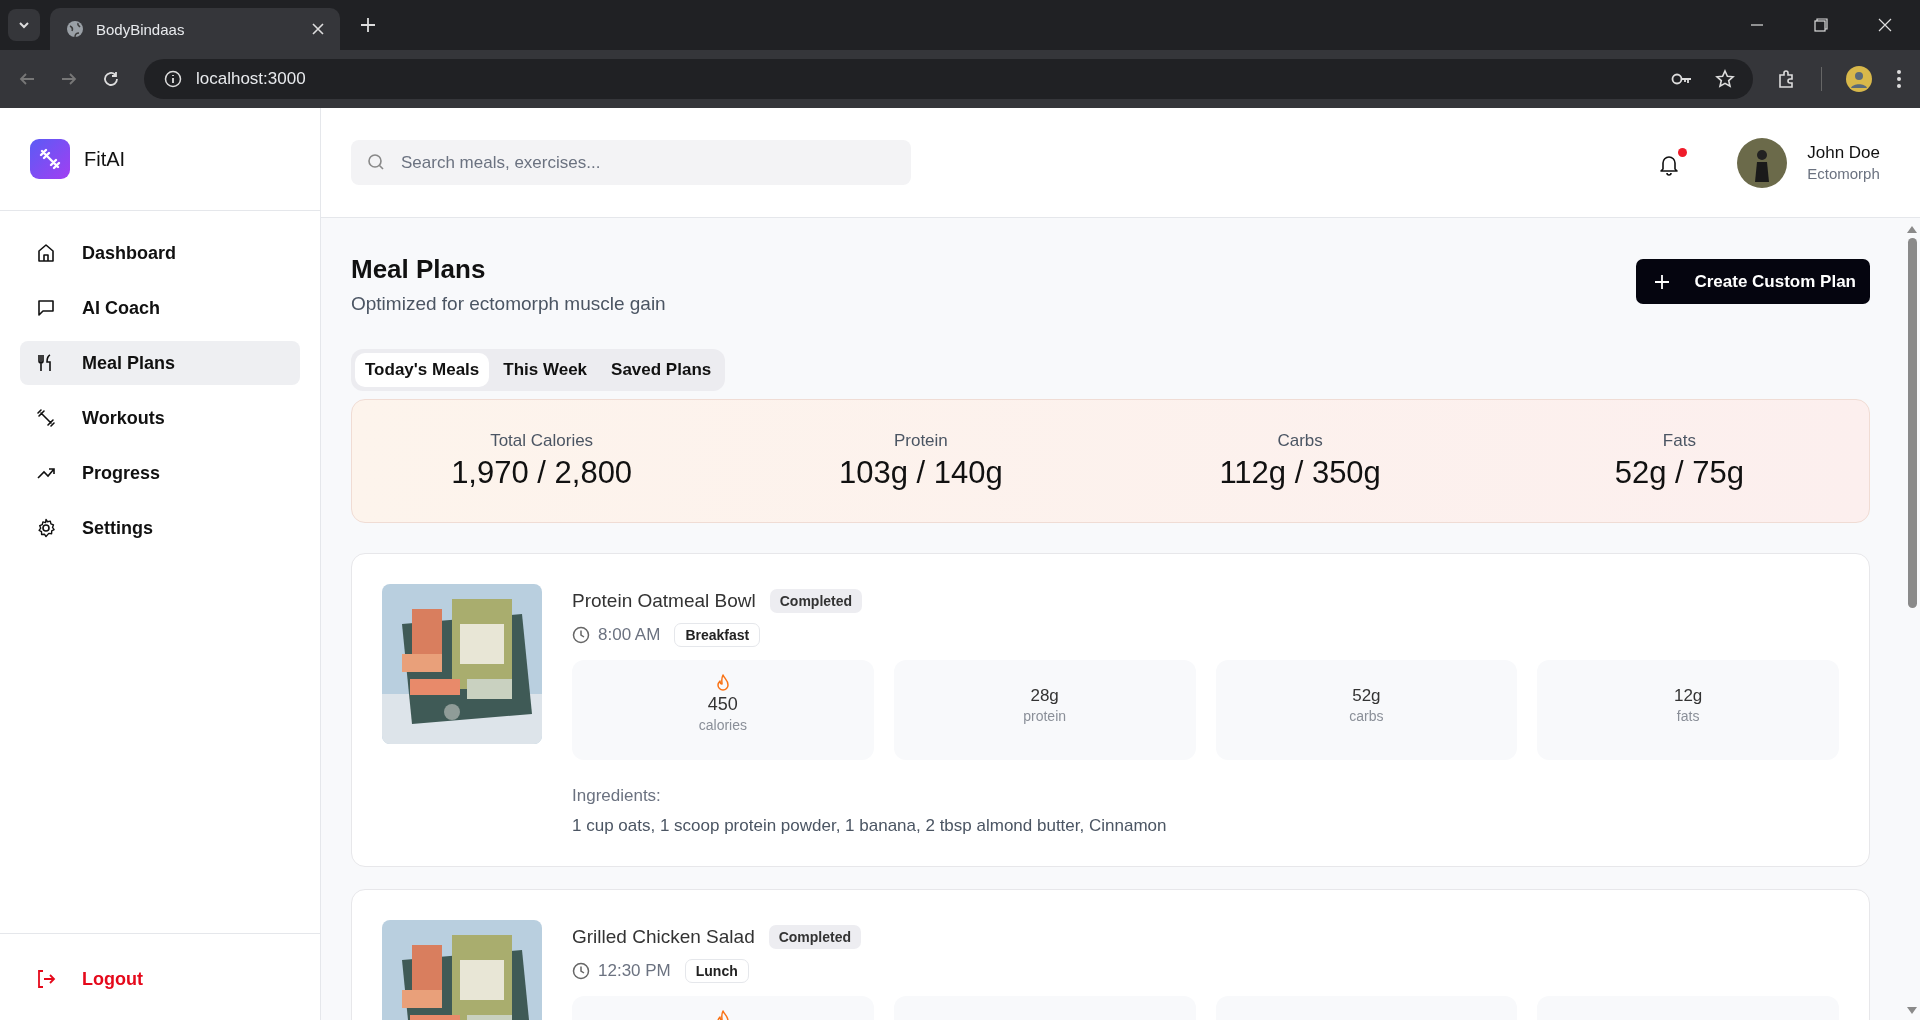  What do you see at coordinates (160, 308) in the screenshot?
I see `sidebar-item: AI Coach` at bounding box center [160, 308].